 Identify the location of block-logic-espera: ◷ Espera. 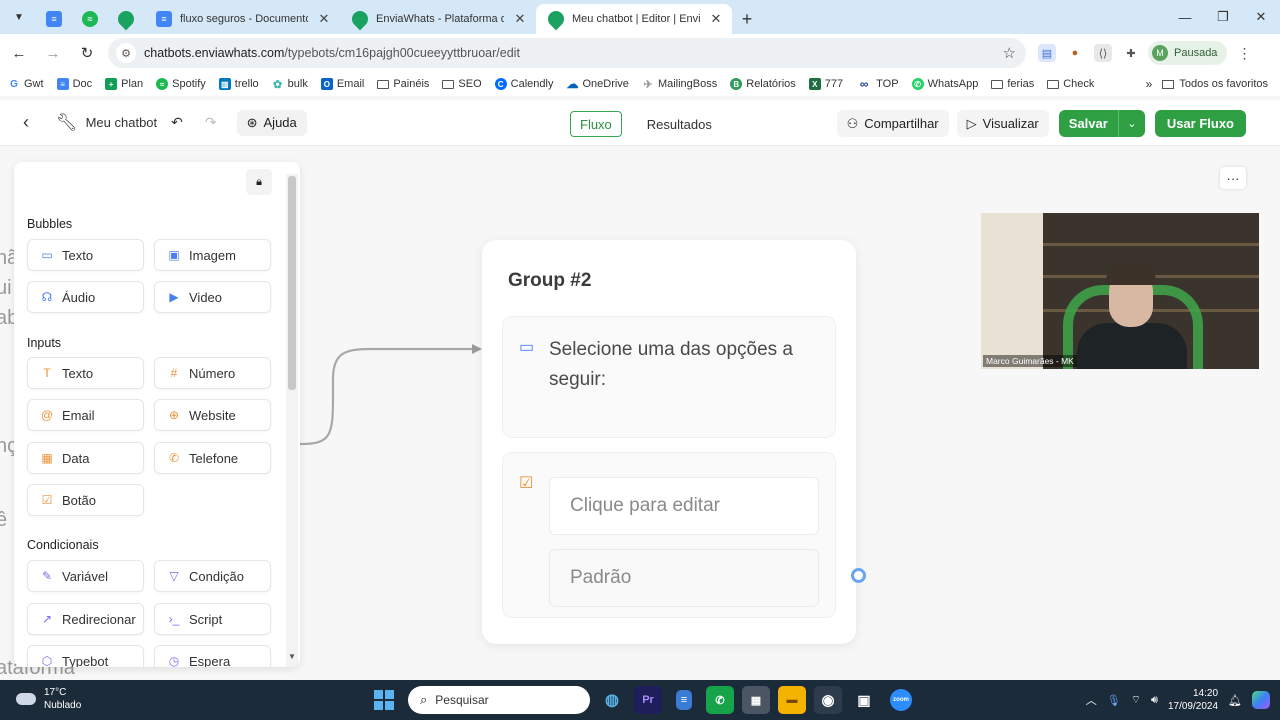
(212, 656).